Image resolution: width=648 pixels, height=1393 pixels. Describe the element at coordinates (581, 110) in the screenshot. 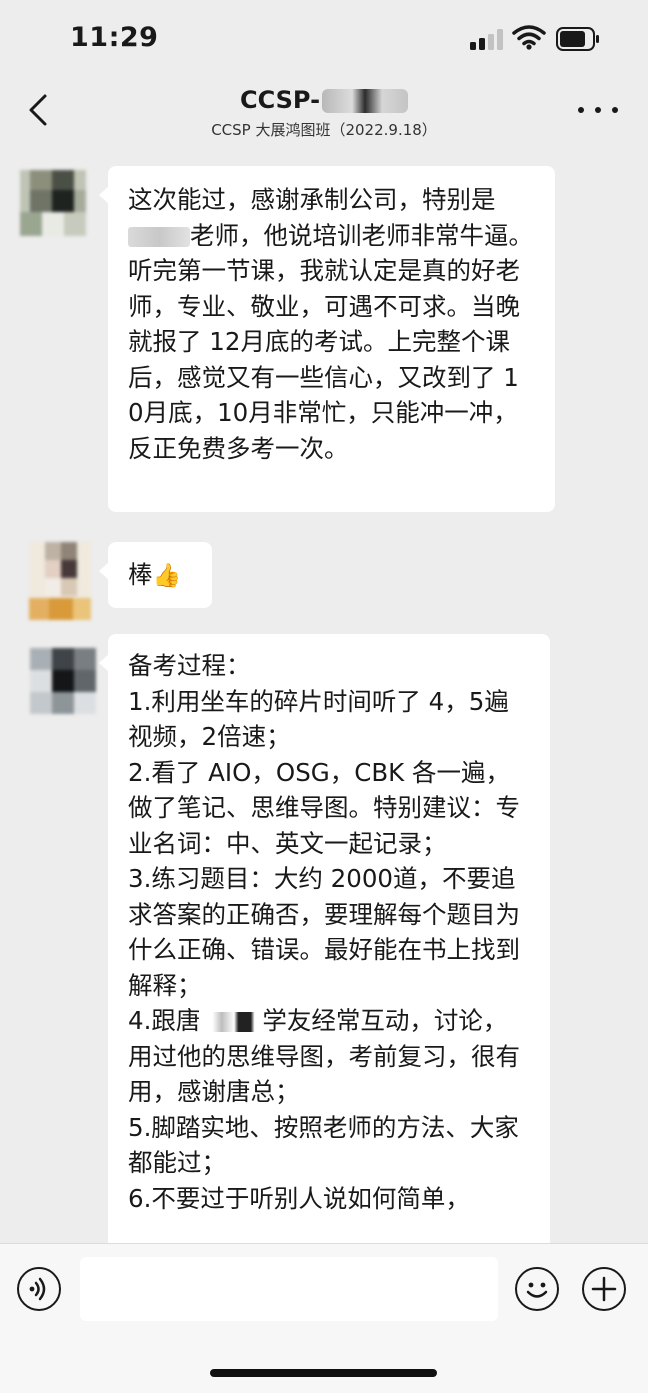

I see `more-dots-icon` at that location.